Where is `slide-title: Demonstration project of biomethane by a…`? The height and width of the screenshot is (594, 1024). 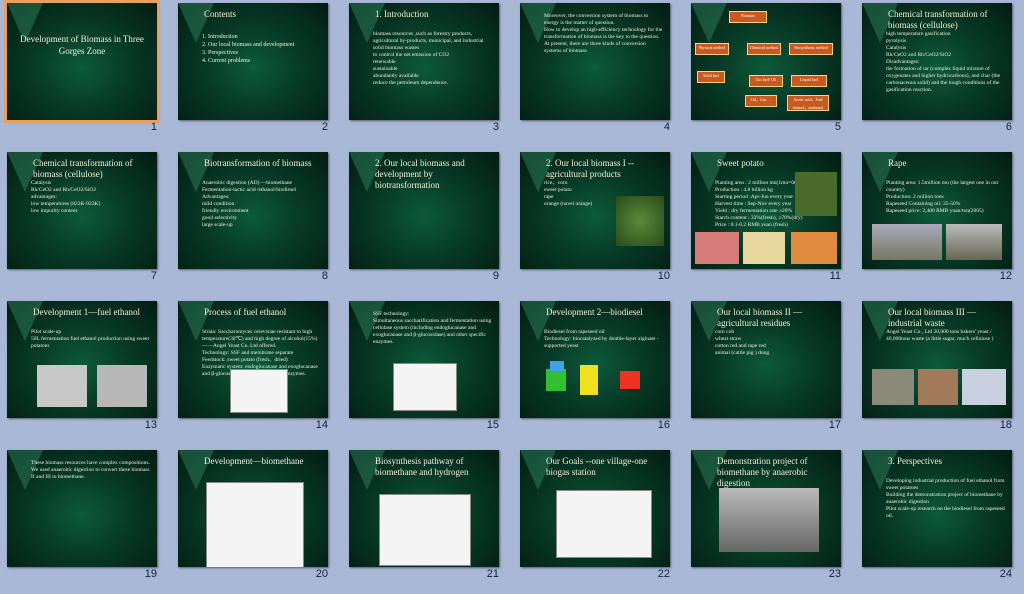
slide-title: Demonstration project of biomethane by a… is located at coordinates (762, 472).